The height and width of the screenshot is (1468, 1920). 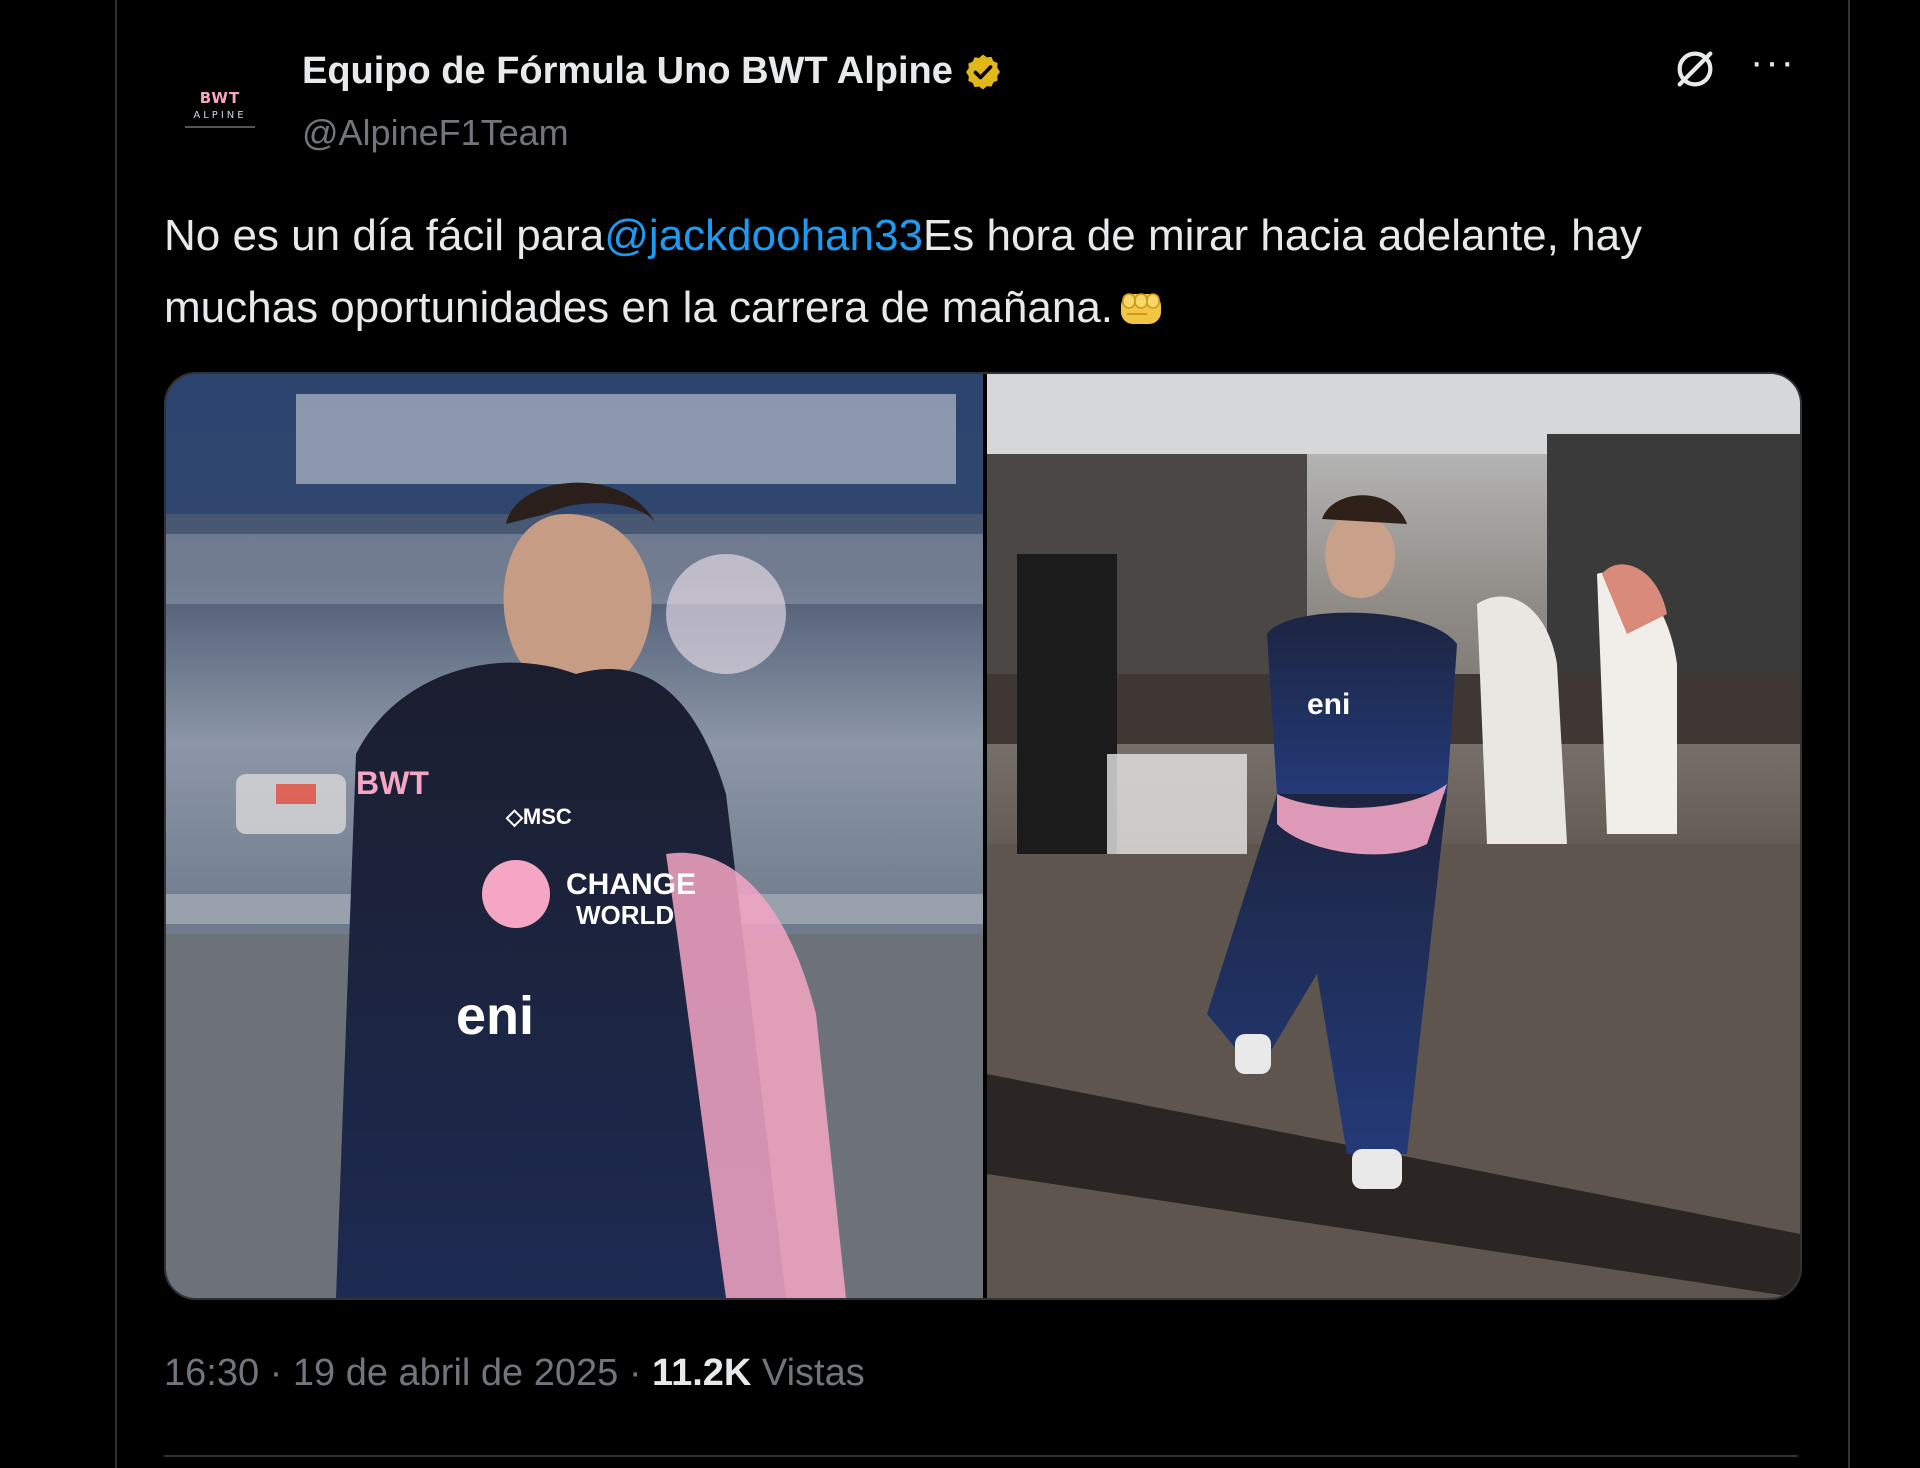 What do you see at coordinates (813, 1373) in the screenshot?
I see `views-label: Vistas` at bounding box center [813, 1373].